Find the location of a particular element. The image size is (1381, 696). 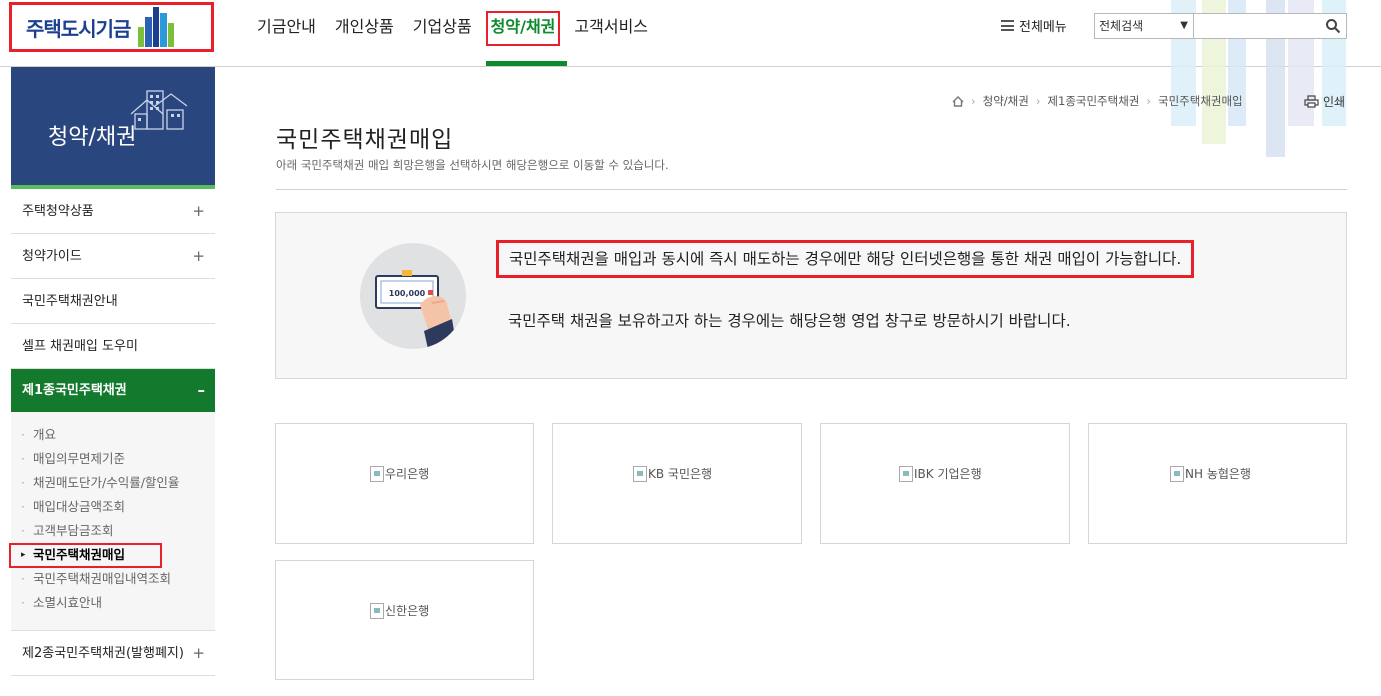

sidebar-item-label: 제2종국민주택채권(발행폐지) is located at coordinates (103, 653).